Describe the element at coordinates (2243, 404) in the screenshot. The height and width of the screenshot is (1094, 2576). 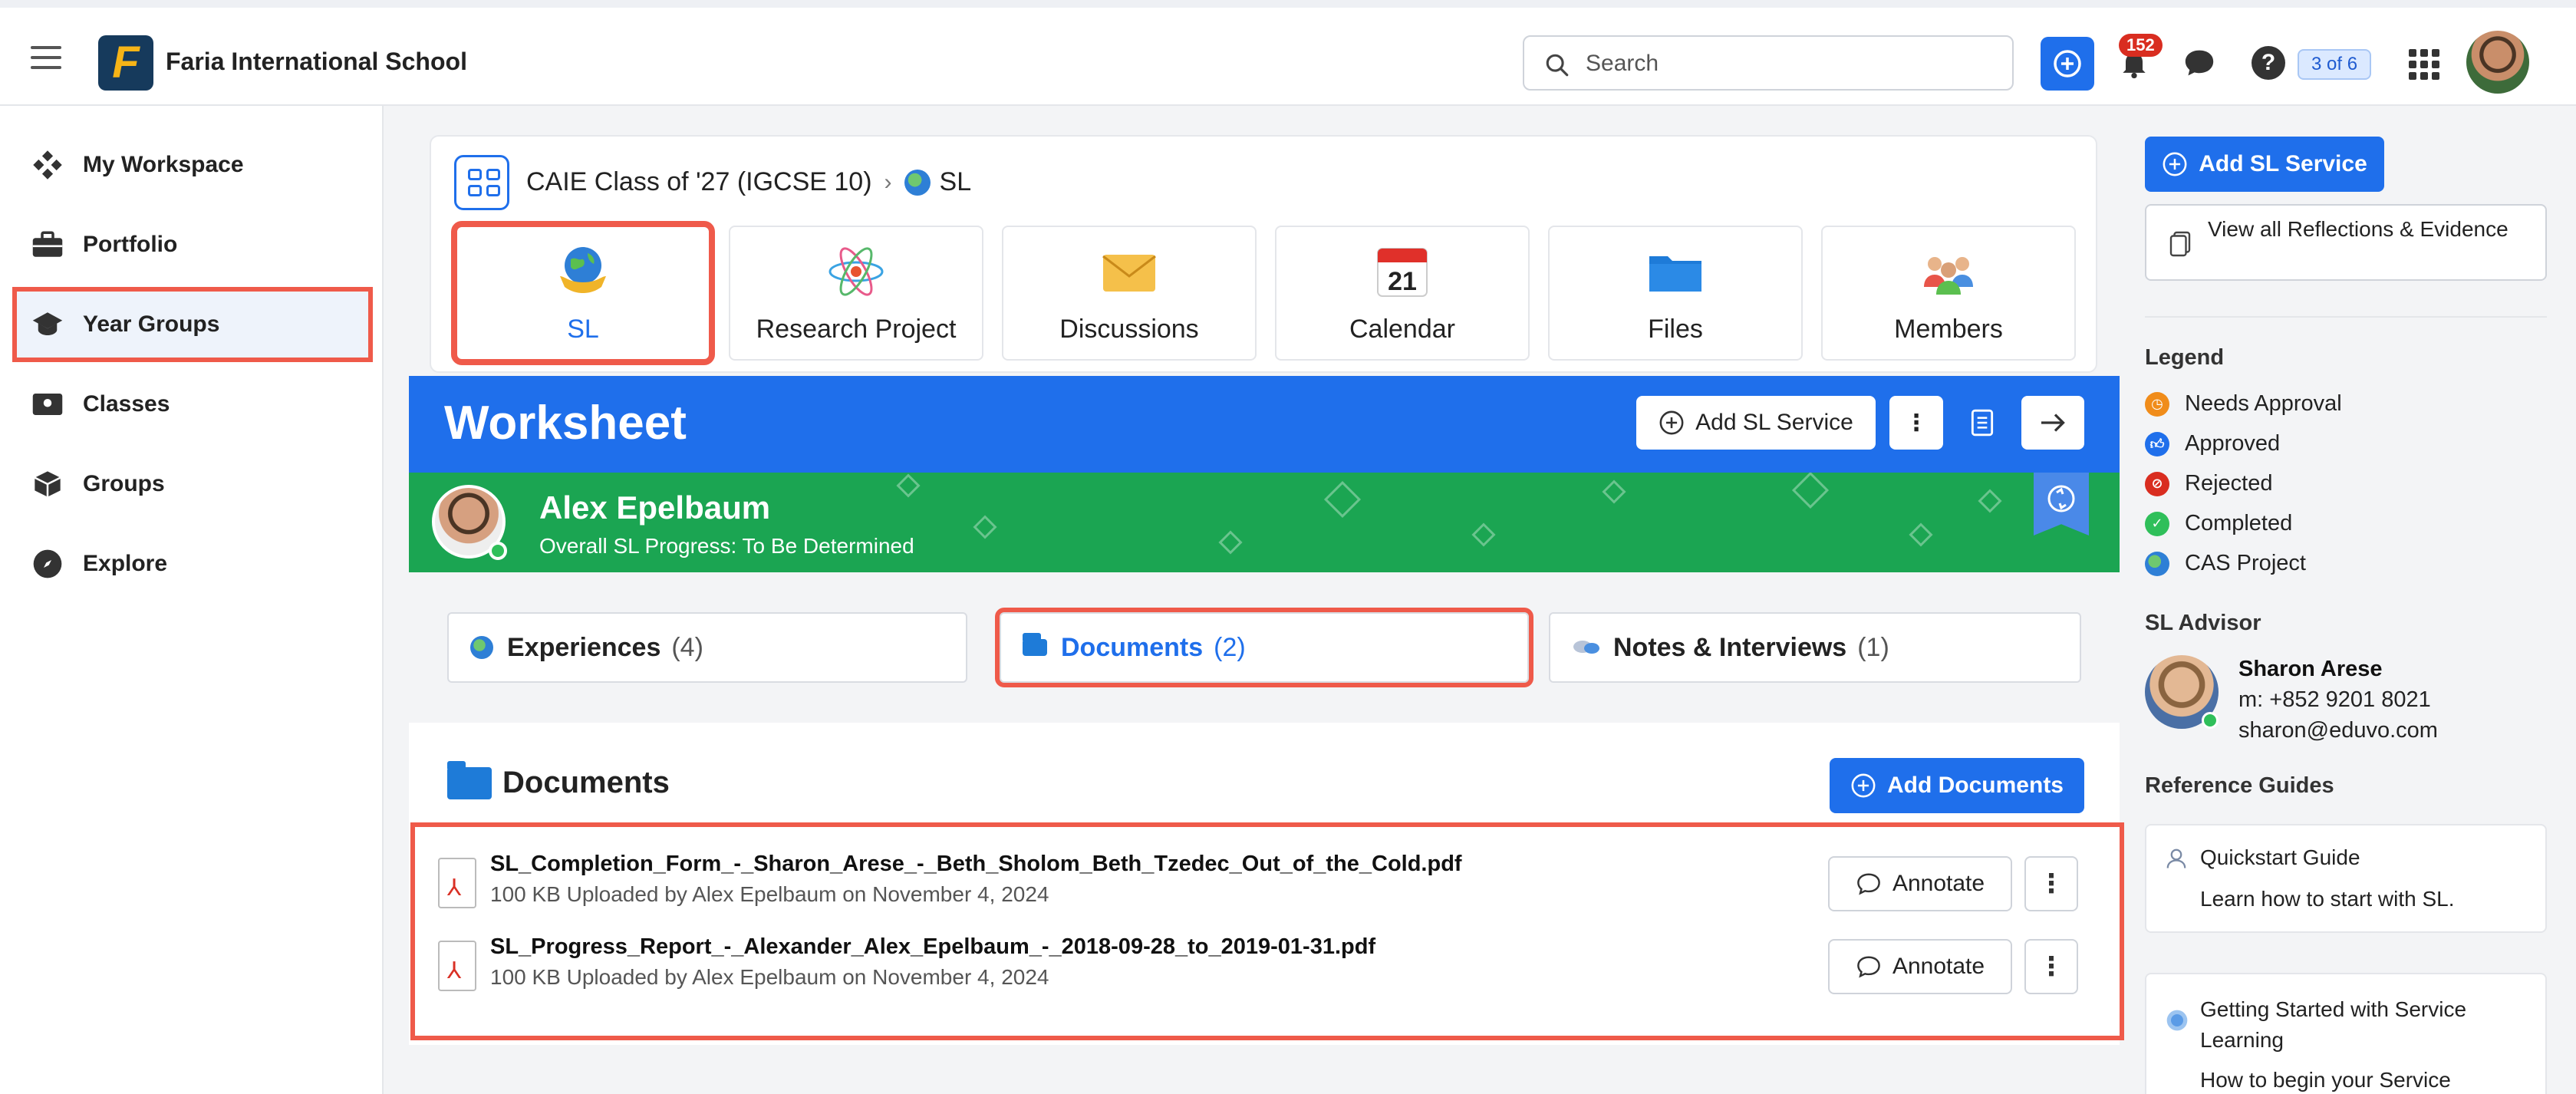
I see `legend-item-needs-approval: ◷ Needs Approval` at that location.